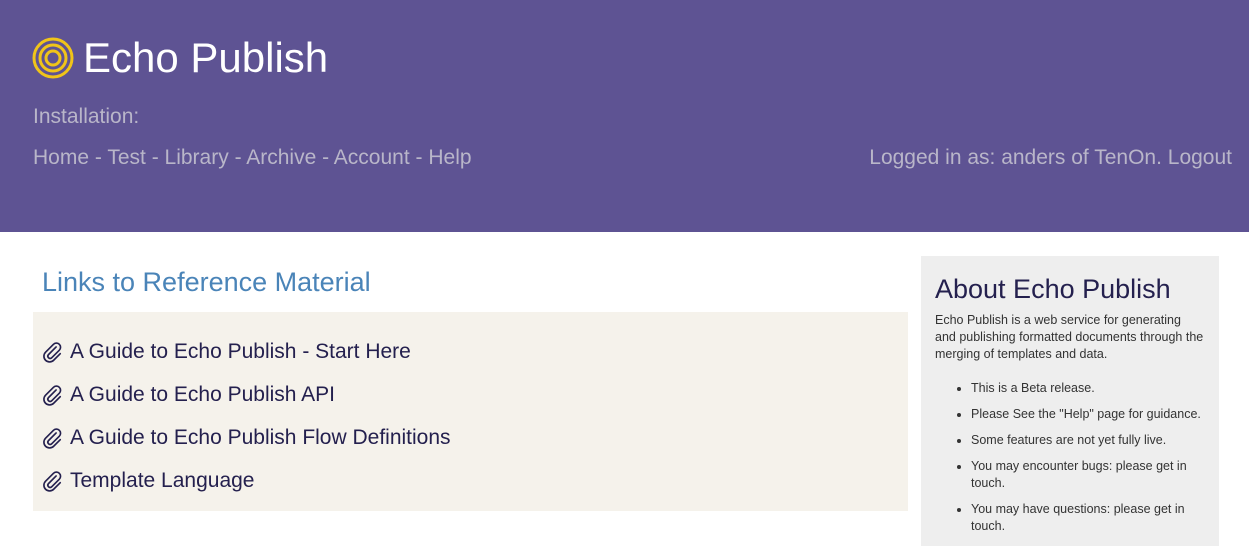 The image size is (1249, 546). I want to click on reference-link-item: A Guide to Echo Publish API, so click(188, 395).